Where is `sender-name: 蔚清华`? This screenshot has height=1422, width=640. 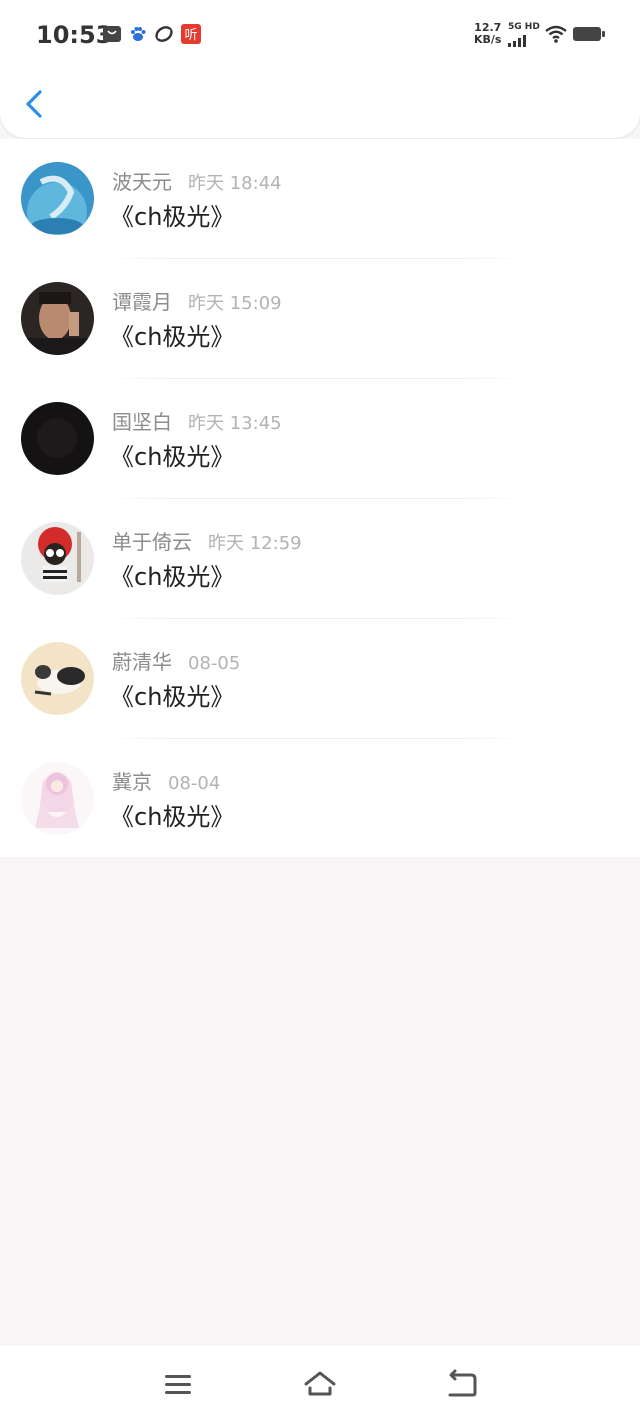 sender-name: 蔚清华 is located at coordinates (142, 662).